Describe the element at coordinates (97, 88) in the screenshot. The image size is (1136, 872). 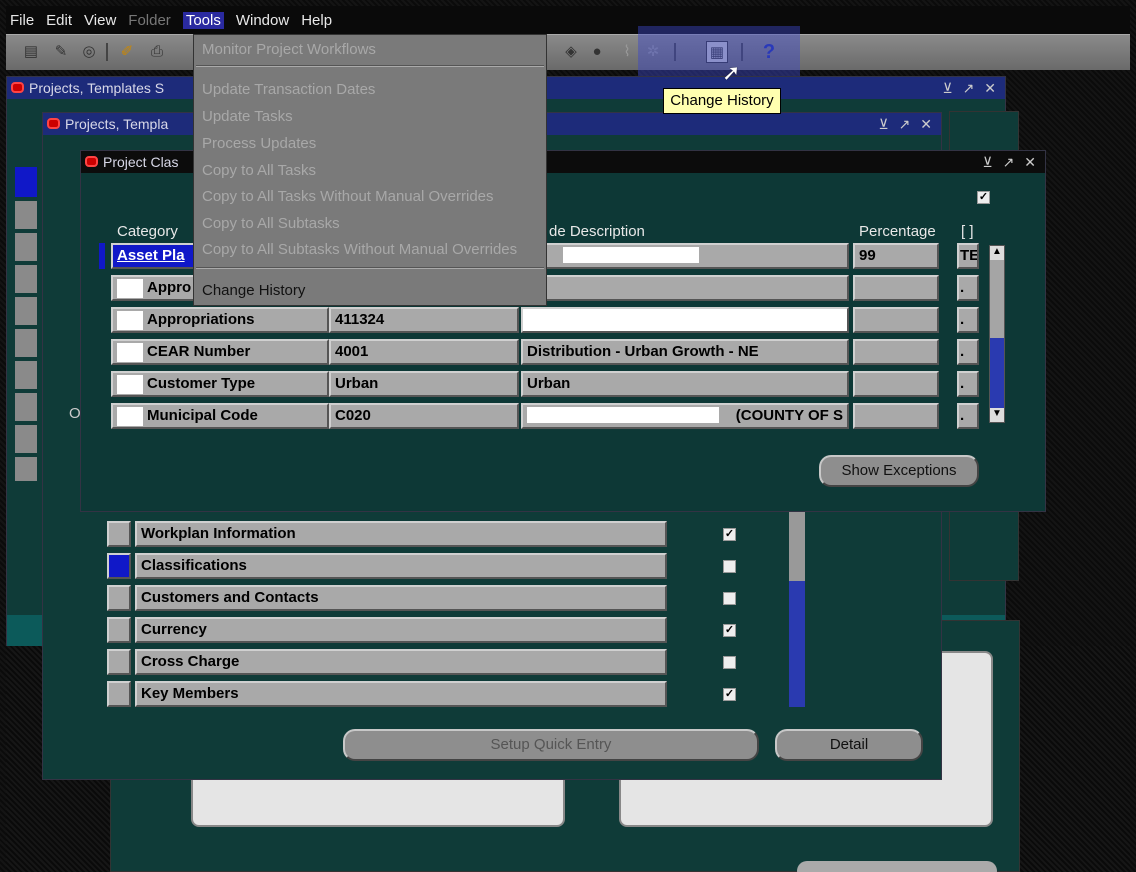
I see `window-title: Projects, Templates S` at that location.